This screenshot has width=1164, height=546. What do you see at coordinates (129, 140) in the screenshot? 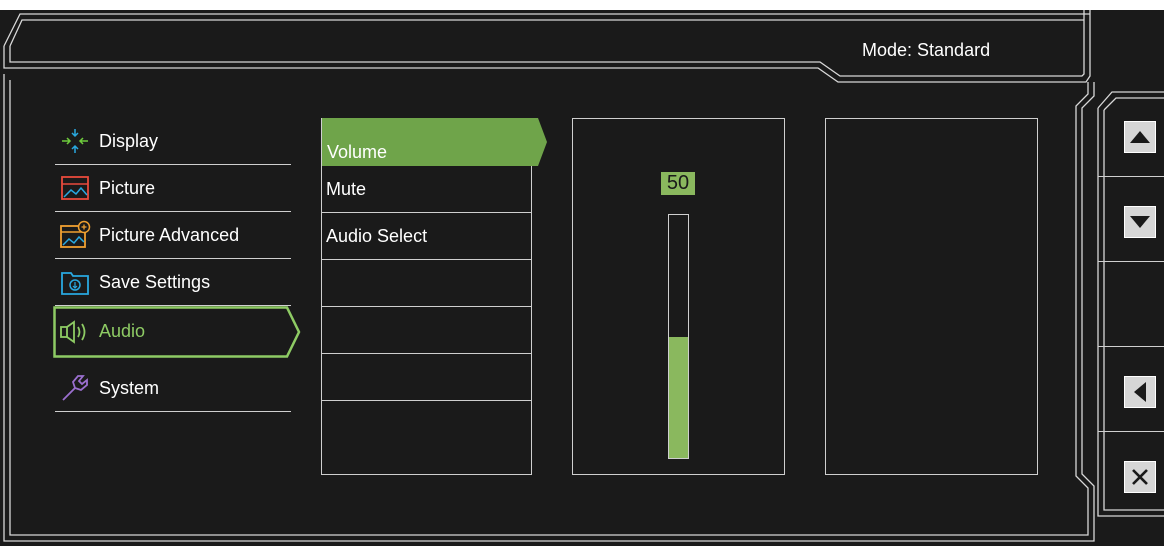
I see `menu-item-label: Display` at bounding box center [129, 140].